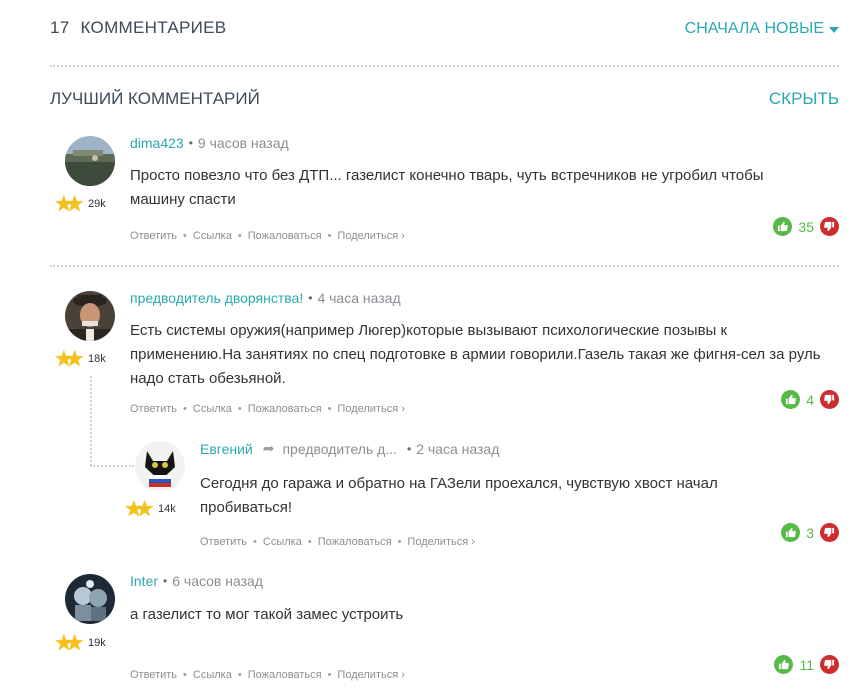 Image resolution: width=857 pixels, height=695 pixels. I want to click on sort-dropdown: СНАЧАЛА НОВЫЕ, so click(762, 29).